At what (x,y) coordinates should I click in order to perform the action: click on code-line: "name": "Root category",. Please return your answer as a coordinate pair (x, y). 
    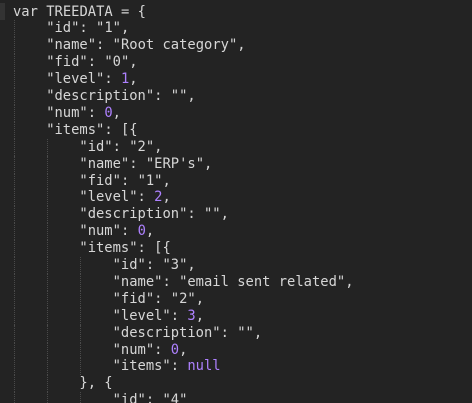
    Looking at the image, I should click on (145, 45).